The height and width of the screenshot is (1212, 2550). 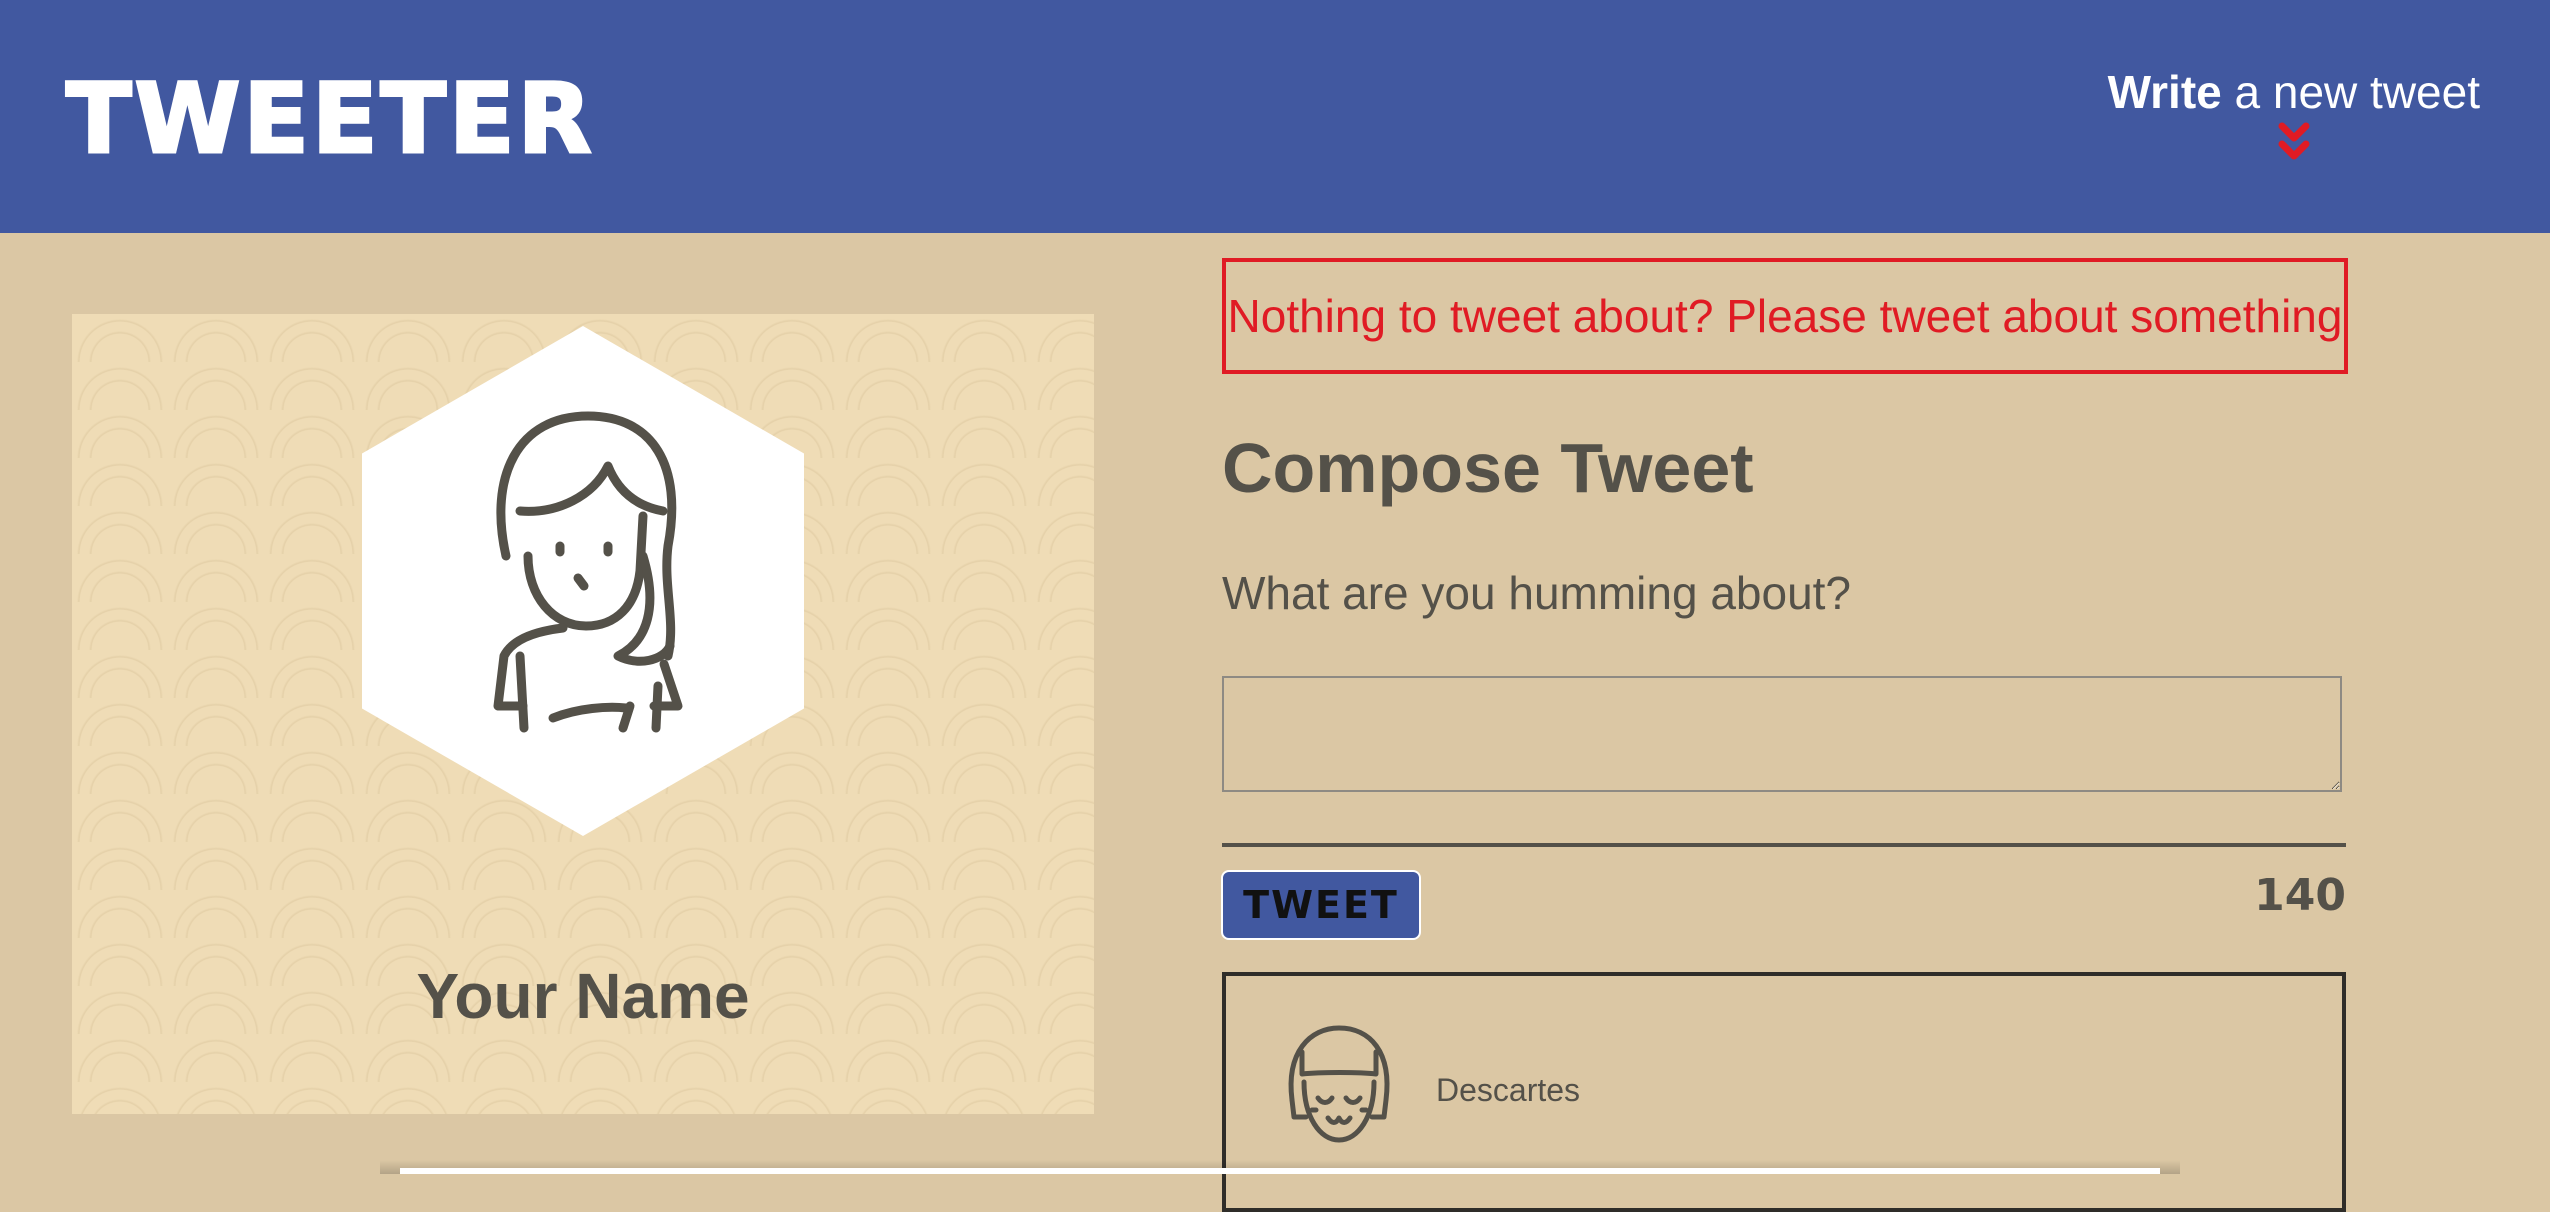 I want to click on write-tweet-label: Write a new tweet, so click(x=2294, y=92).